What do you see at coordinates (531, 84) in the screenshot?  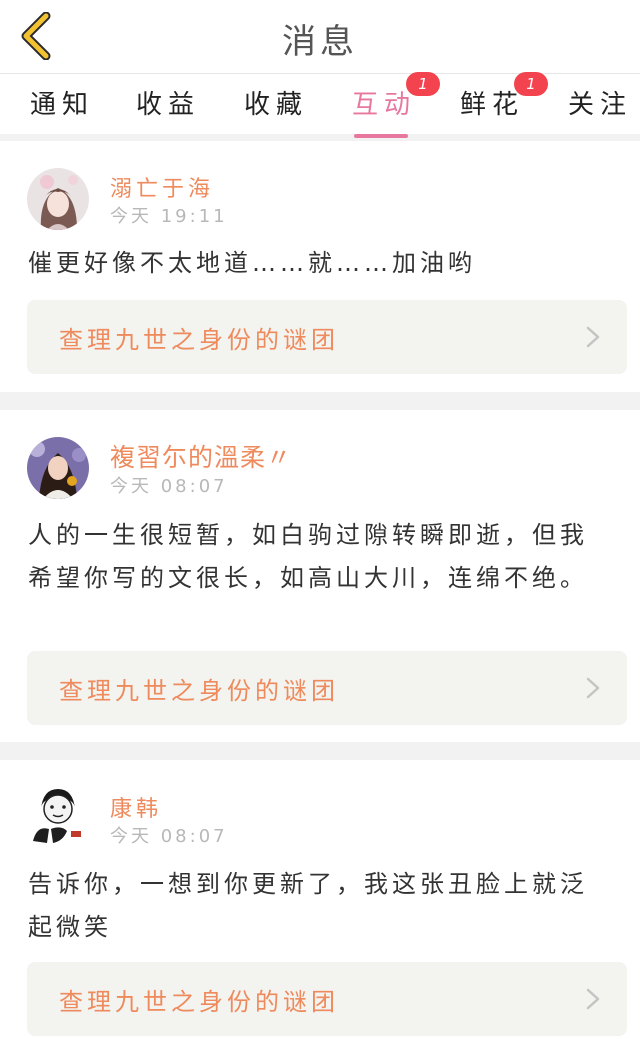 I see `flowers-badge: 1` at bounding box center [531, 84].